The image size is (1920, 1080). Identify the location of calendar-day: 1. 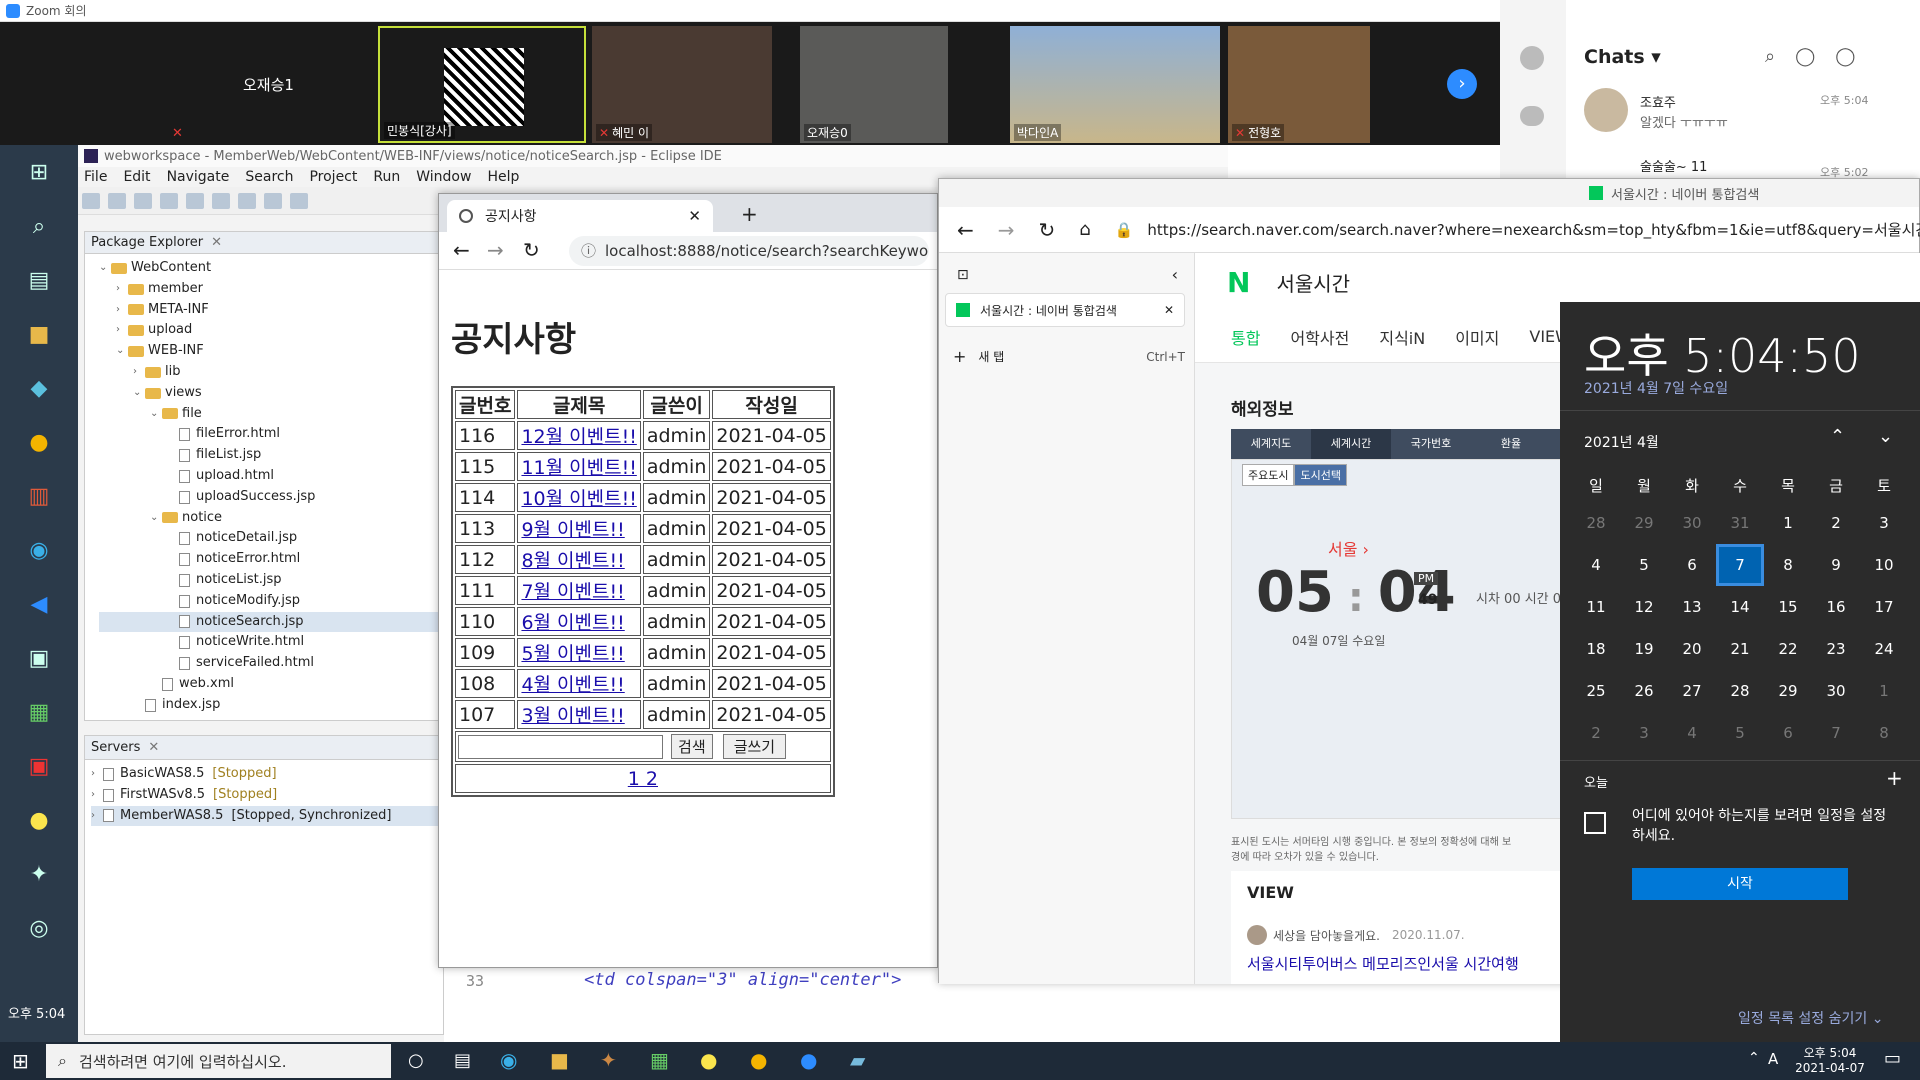
(1884, 691).